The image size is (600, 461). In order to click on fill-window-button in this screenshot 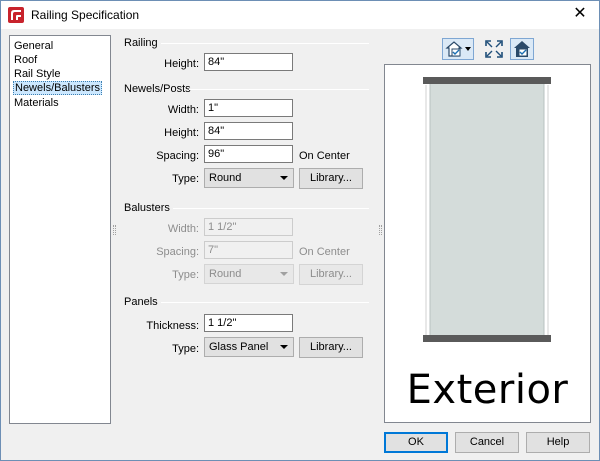, I will do `click(494, 49)`.